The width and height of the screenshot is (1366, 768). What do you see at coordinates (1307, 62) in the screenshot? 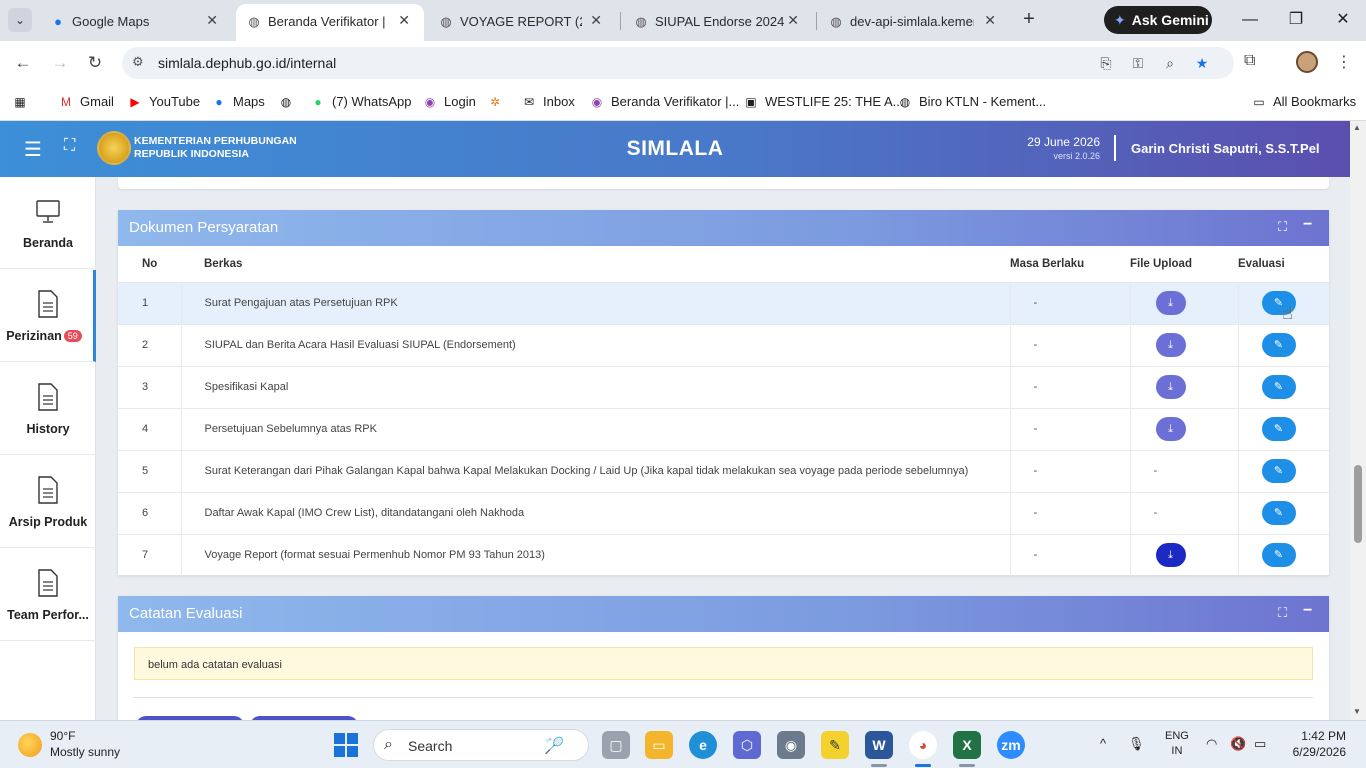
I see `profile-avatar` at bounding box center [1307, 62].